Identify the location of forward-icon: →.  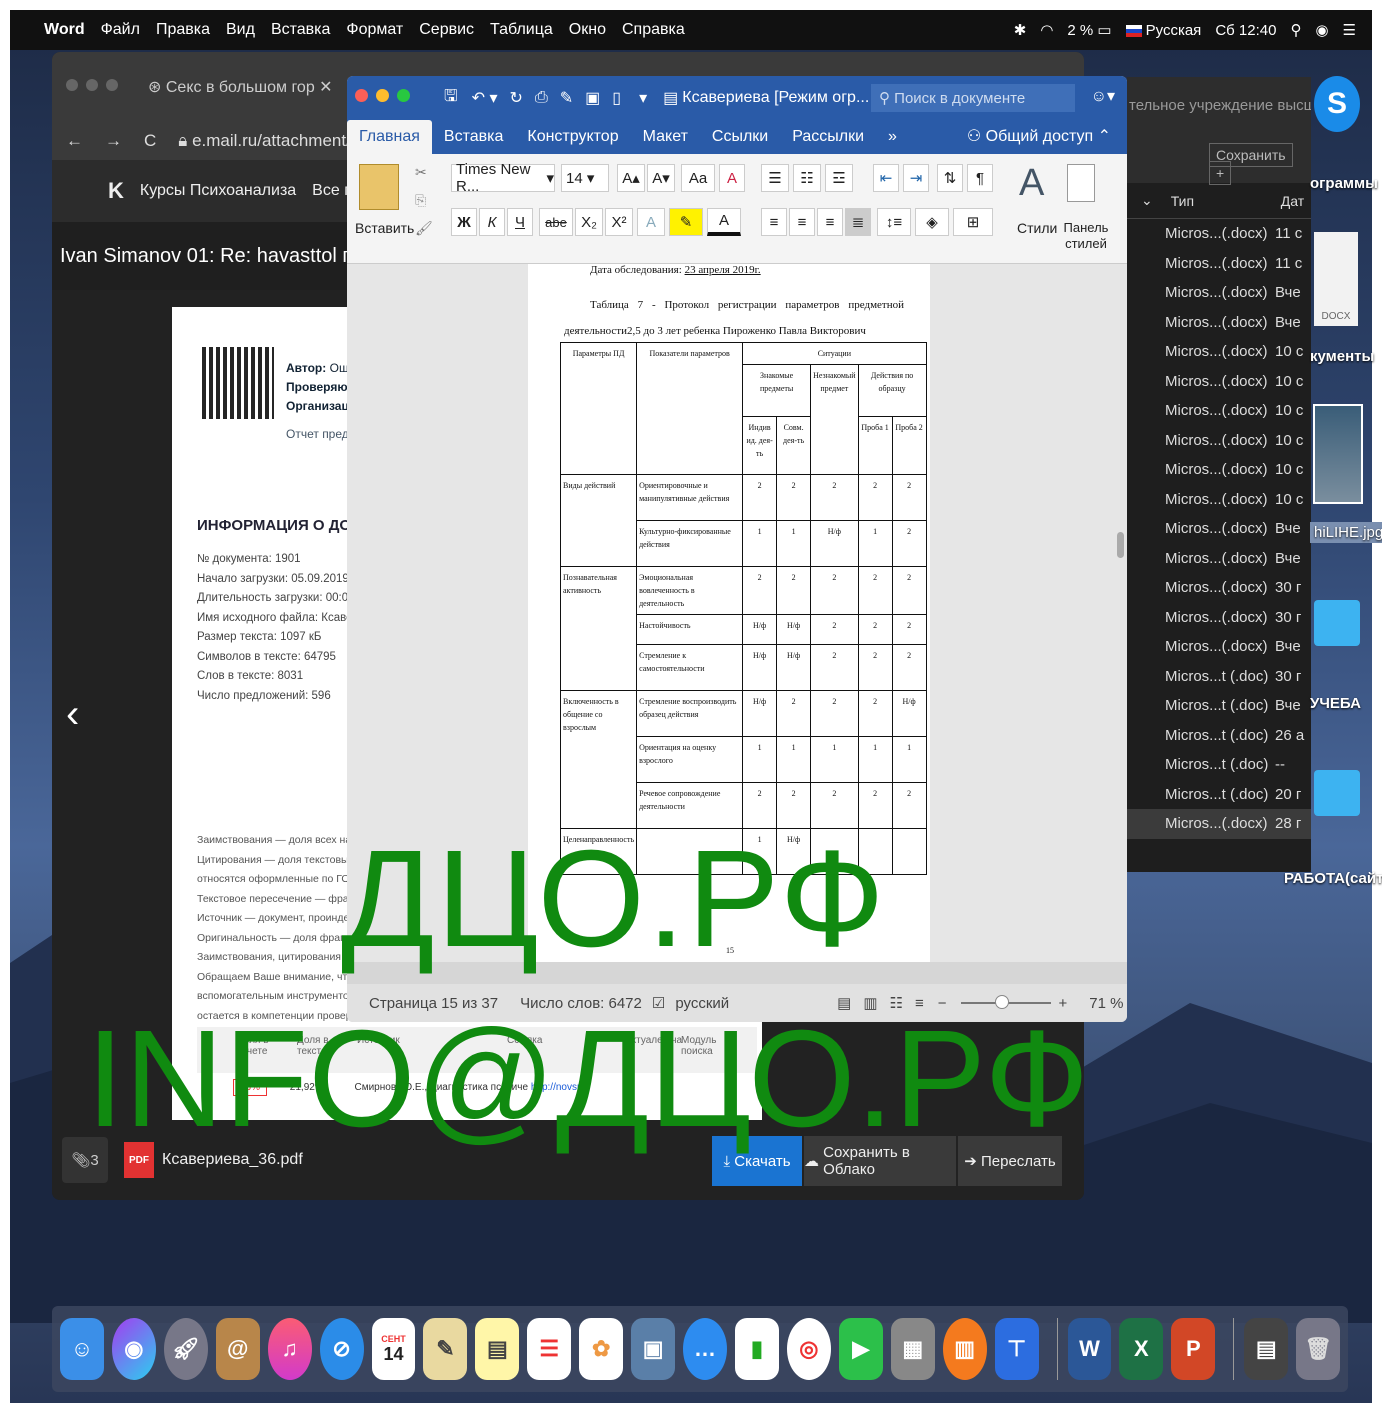
(113, 141).